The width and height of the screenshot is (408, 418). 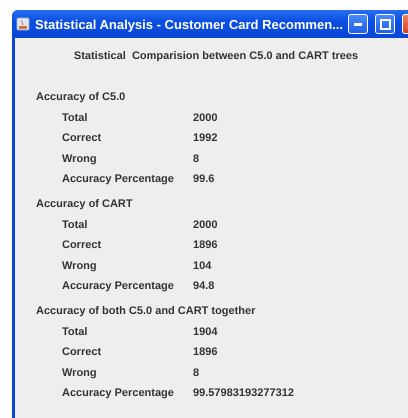 I want to click on stat-value: 1904, so click(x=205, y=332).